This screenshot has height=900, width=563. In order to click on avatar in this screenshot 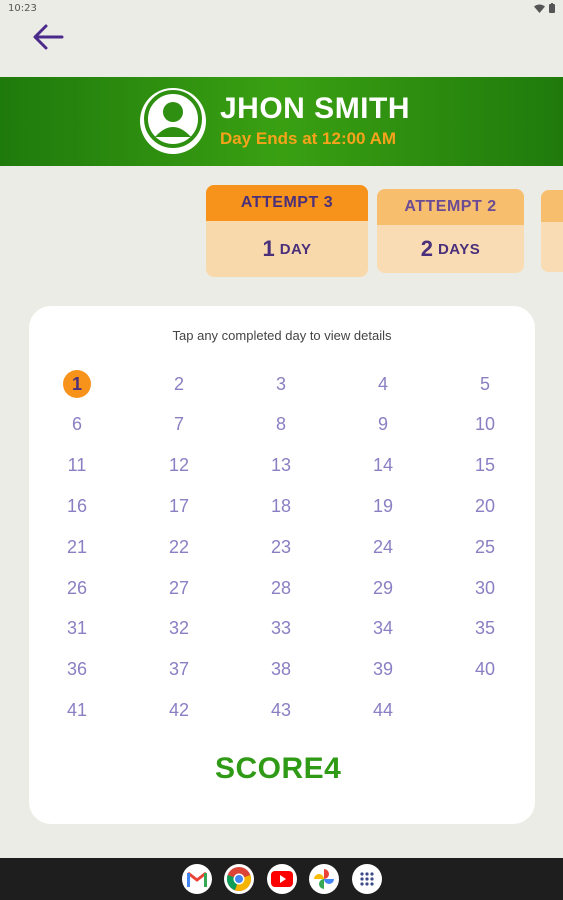, I will do `click(173, 121)`.